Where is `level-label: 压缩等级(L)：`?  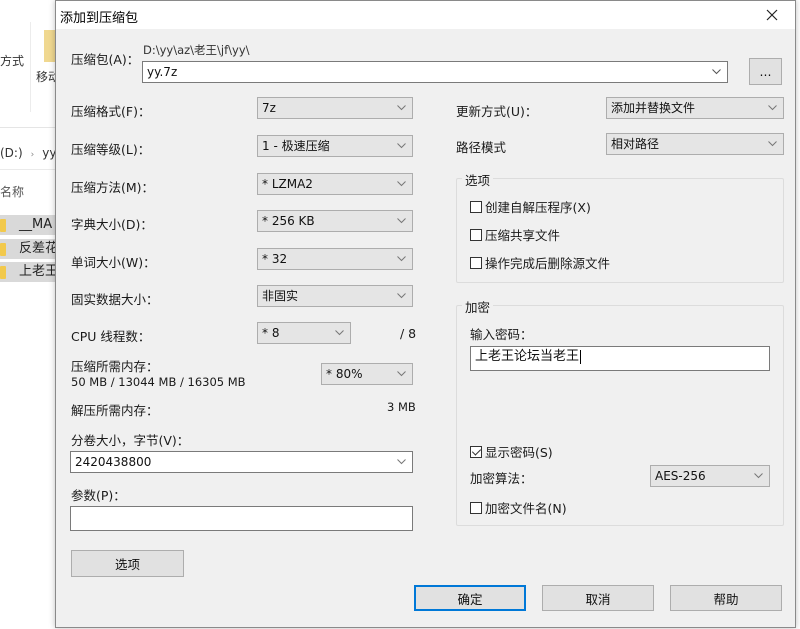
level-label: 压缩等级(L)： is located at coordinates (111, 149).